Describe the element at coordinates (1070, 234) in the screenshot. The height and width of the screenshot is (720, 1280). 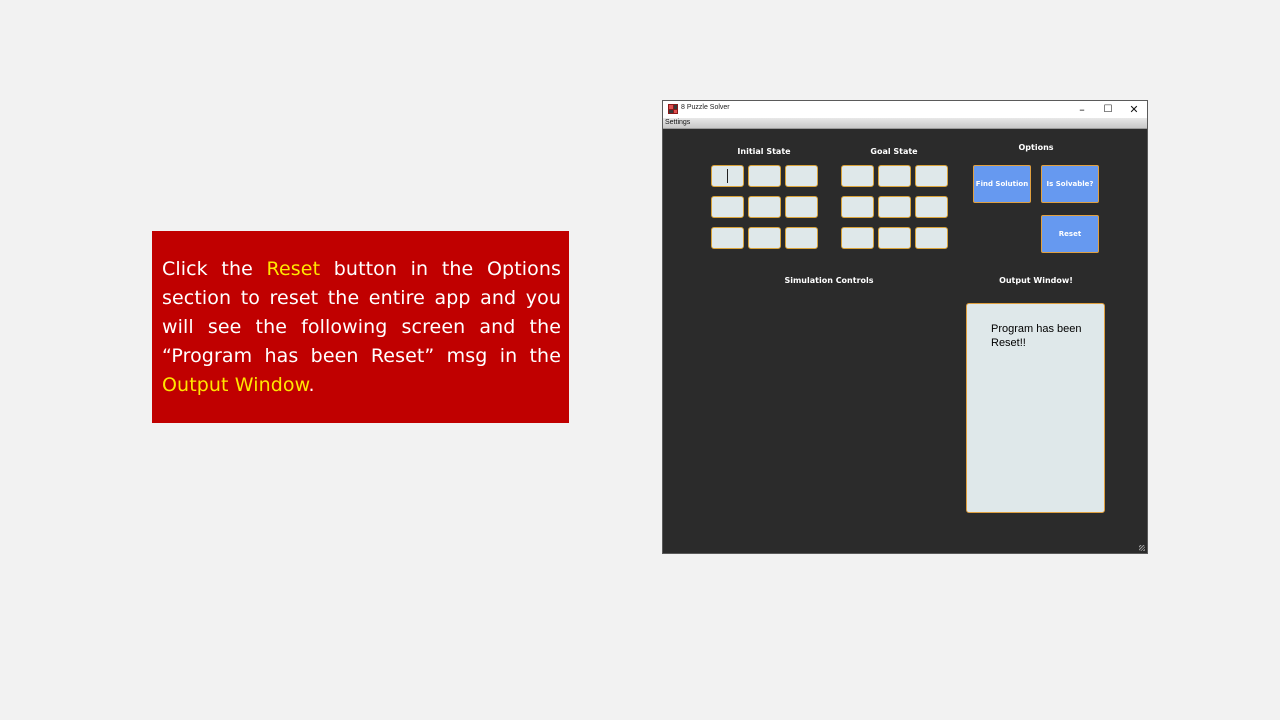
I see `reset-button: Reset` at that location.